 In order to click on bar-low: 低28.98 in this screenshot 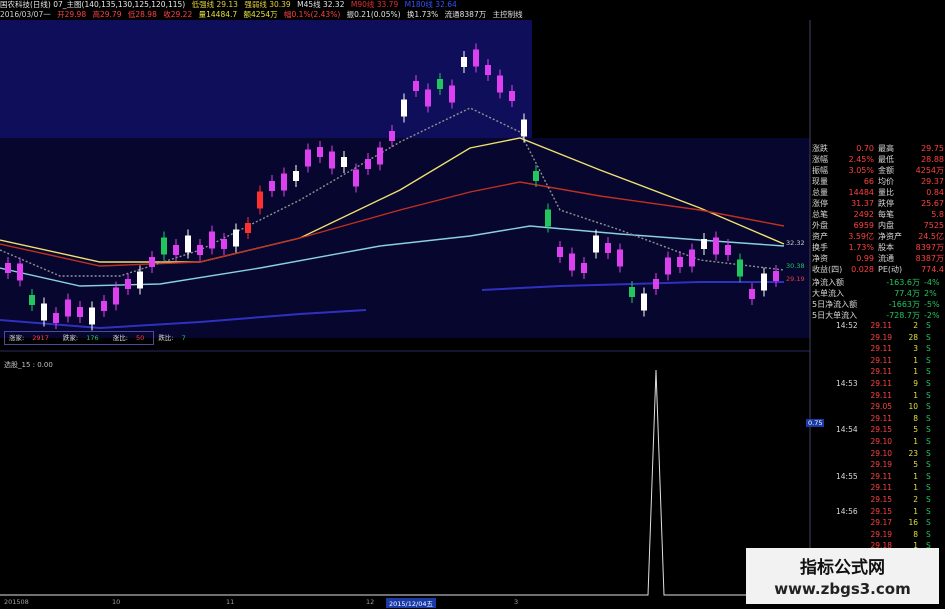, I will do `click(142, 14)`.